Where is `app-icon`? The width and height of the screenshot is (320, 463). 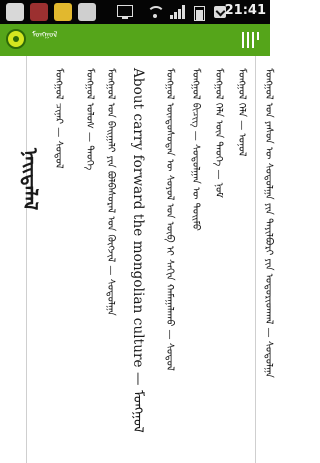 app-icon is located at coordinates (39, 12).